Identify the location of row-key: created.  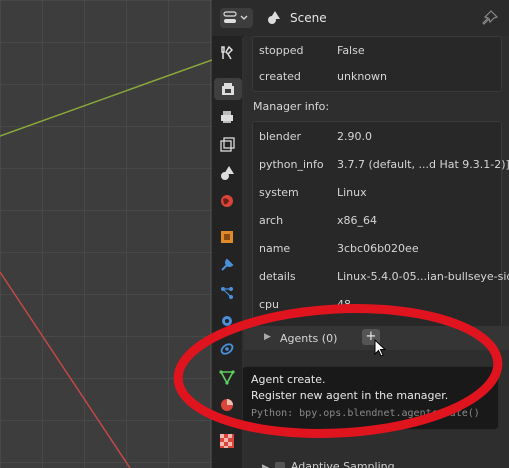
(280, 76).